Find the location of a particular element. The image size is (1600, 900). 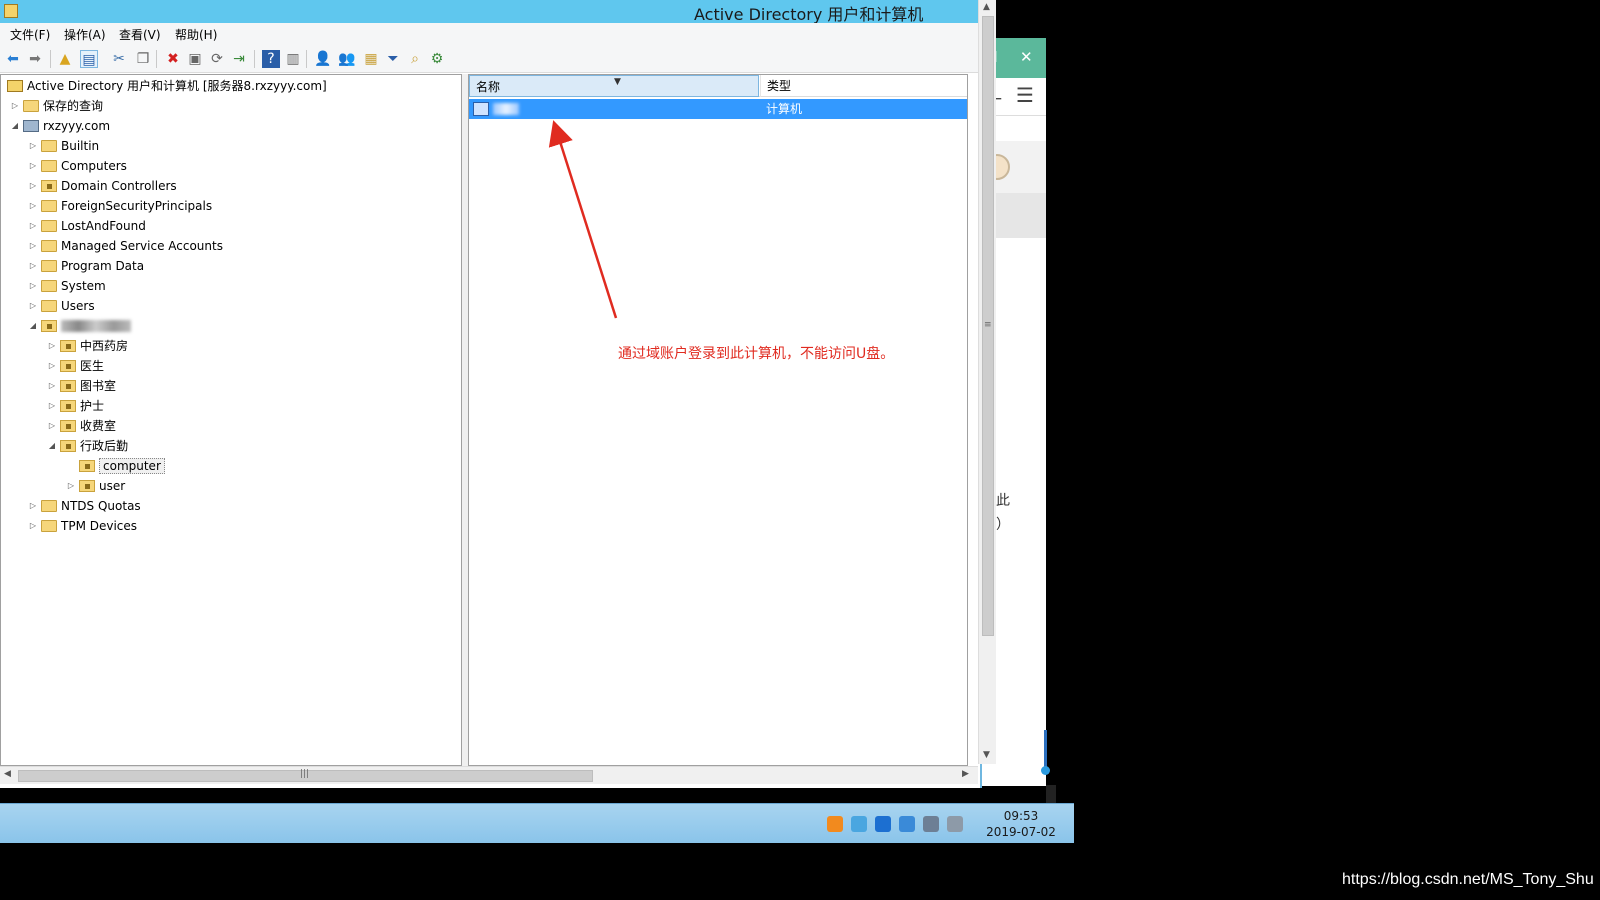

tree-item-redacted-ou: ◢ is located at coordinates (79, 326).